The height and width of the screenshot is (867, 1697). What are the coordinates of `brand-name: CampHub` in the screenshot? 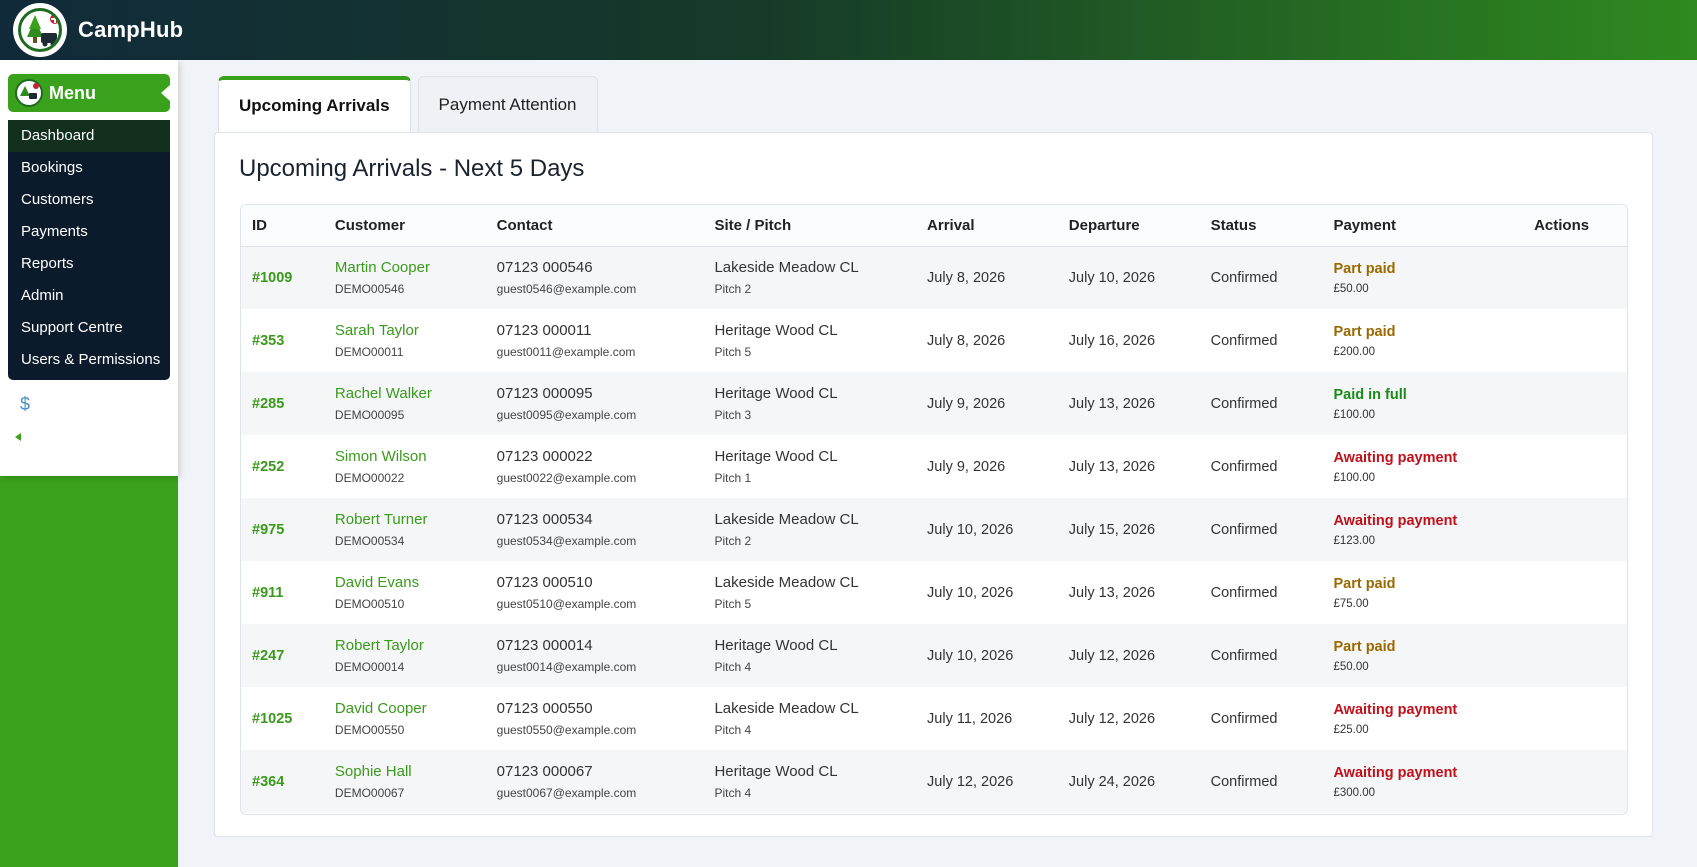 It's located at (130, 30).